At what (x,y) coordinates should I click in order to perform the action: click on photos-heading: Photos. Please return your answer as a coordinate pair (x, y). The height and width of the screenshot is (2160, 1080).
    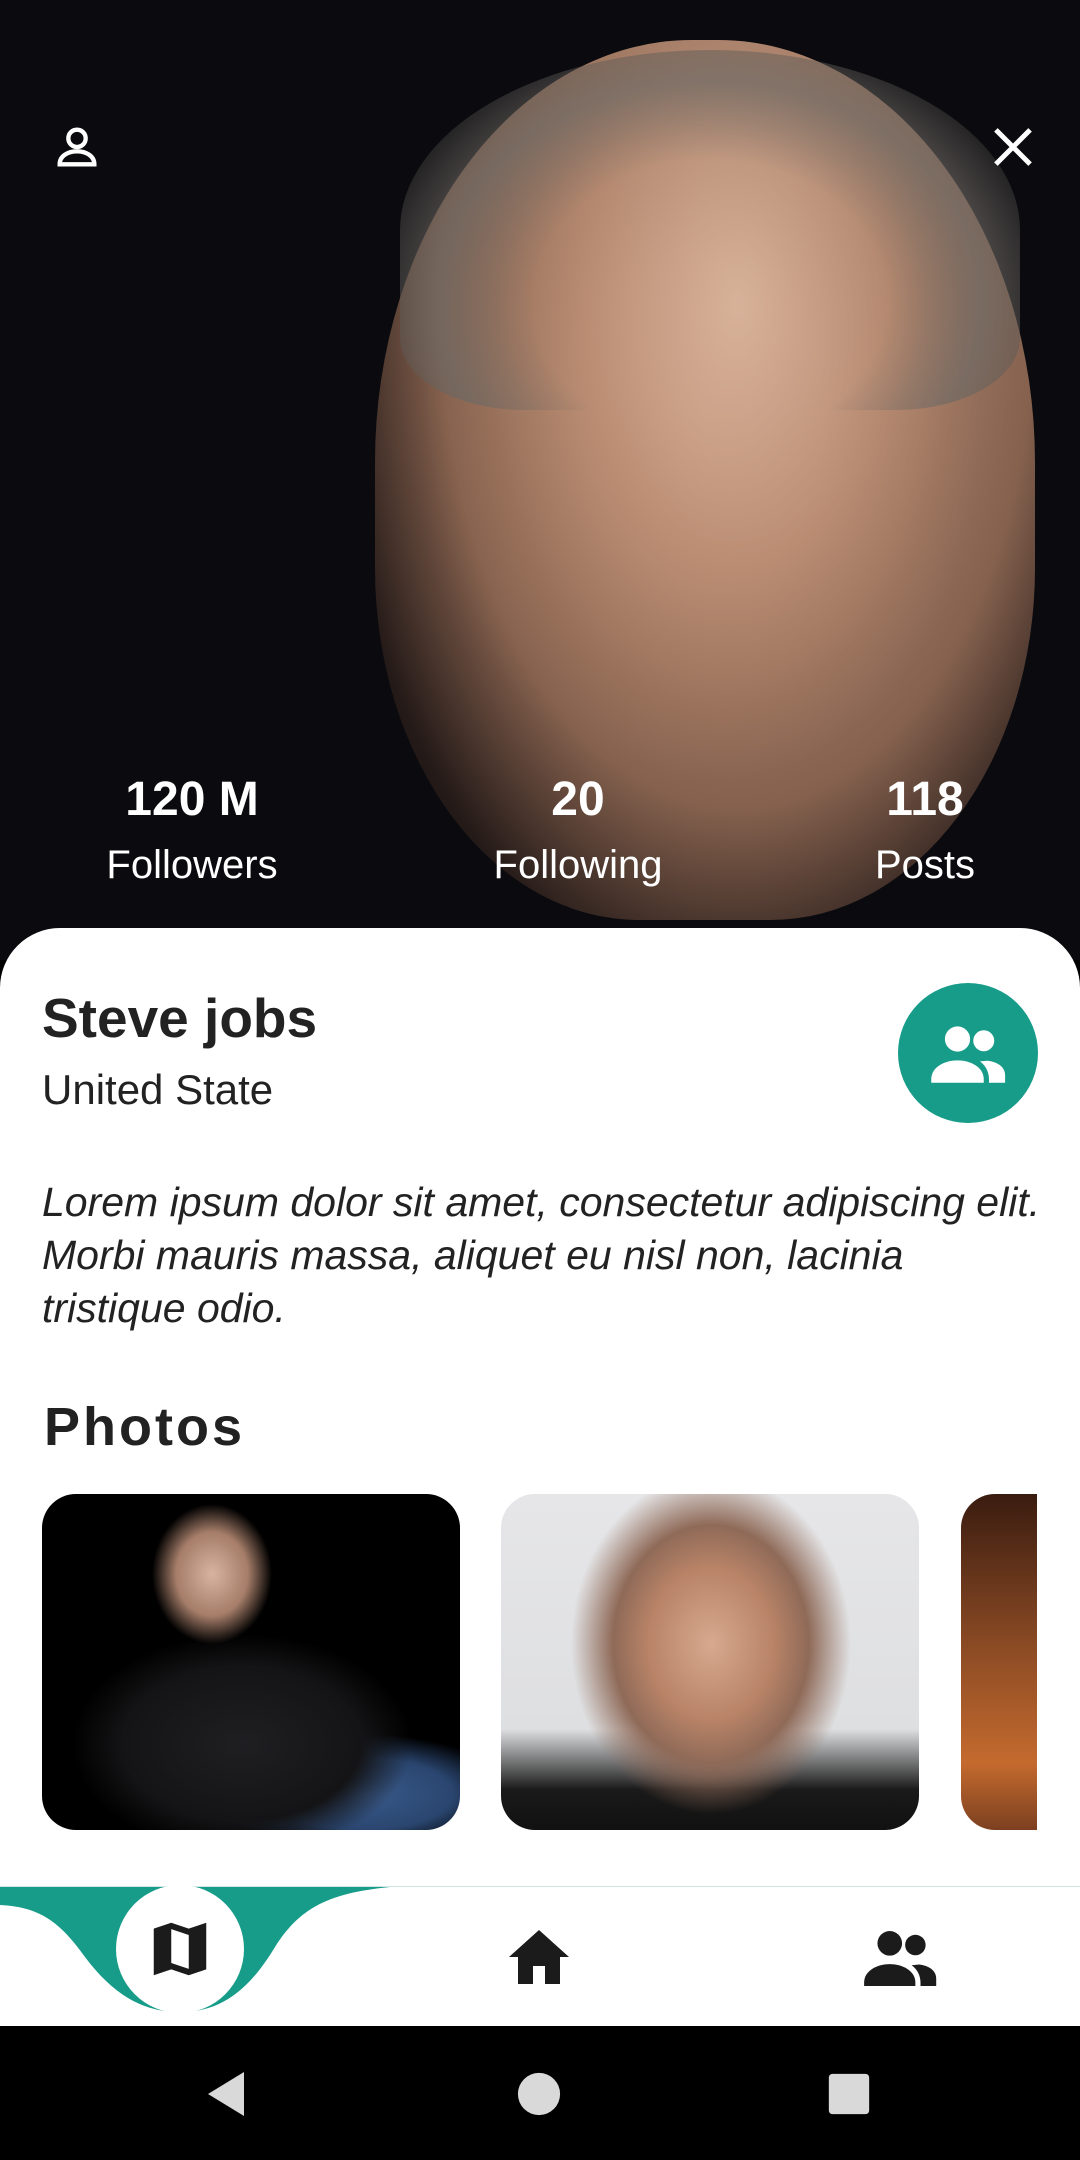
    Looking at the image, I should click on (144, 1427).